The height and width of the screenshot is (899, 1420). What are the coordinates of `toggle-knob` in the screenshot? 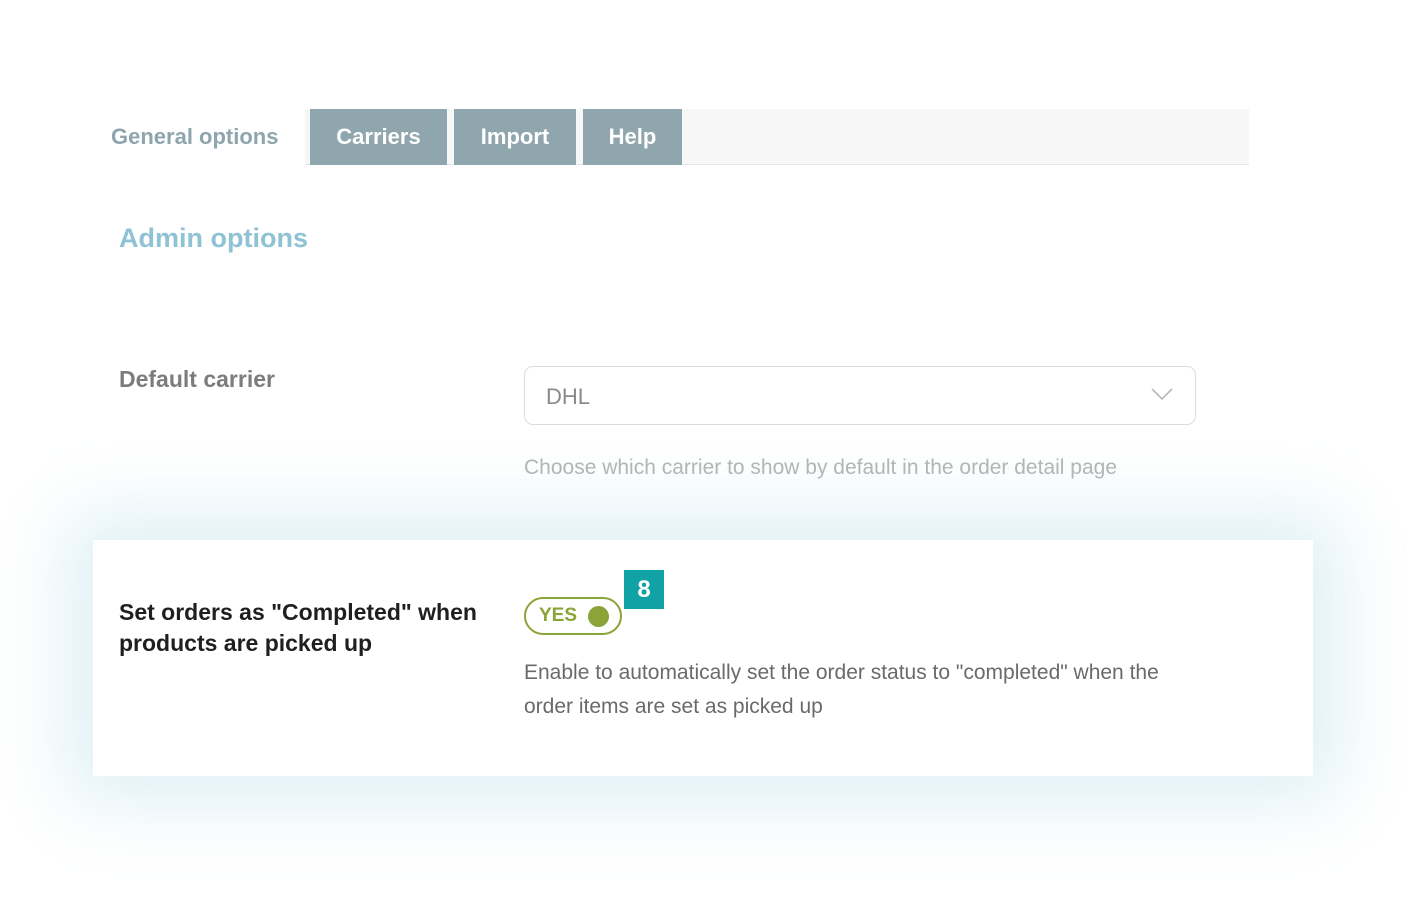 It's located at (598, 616).